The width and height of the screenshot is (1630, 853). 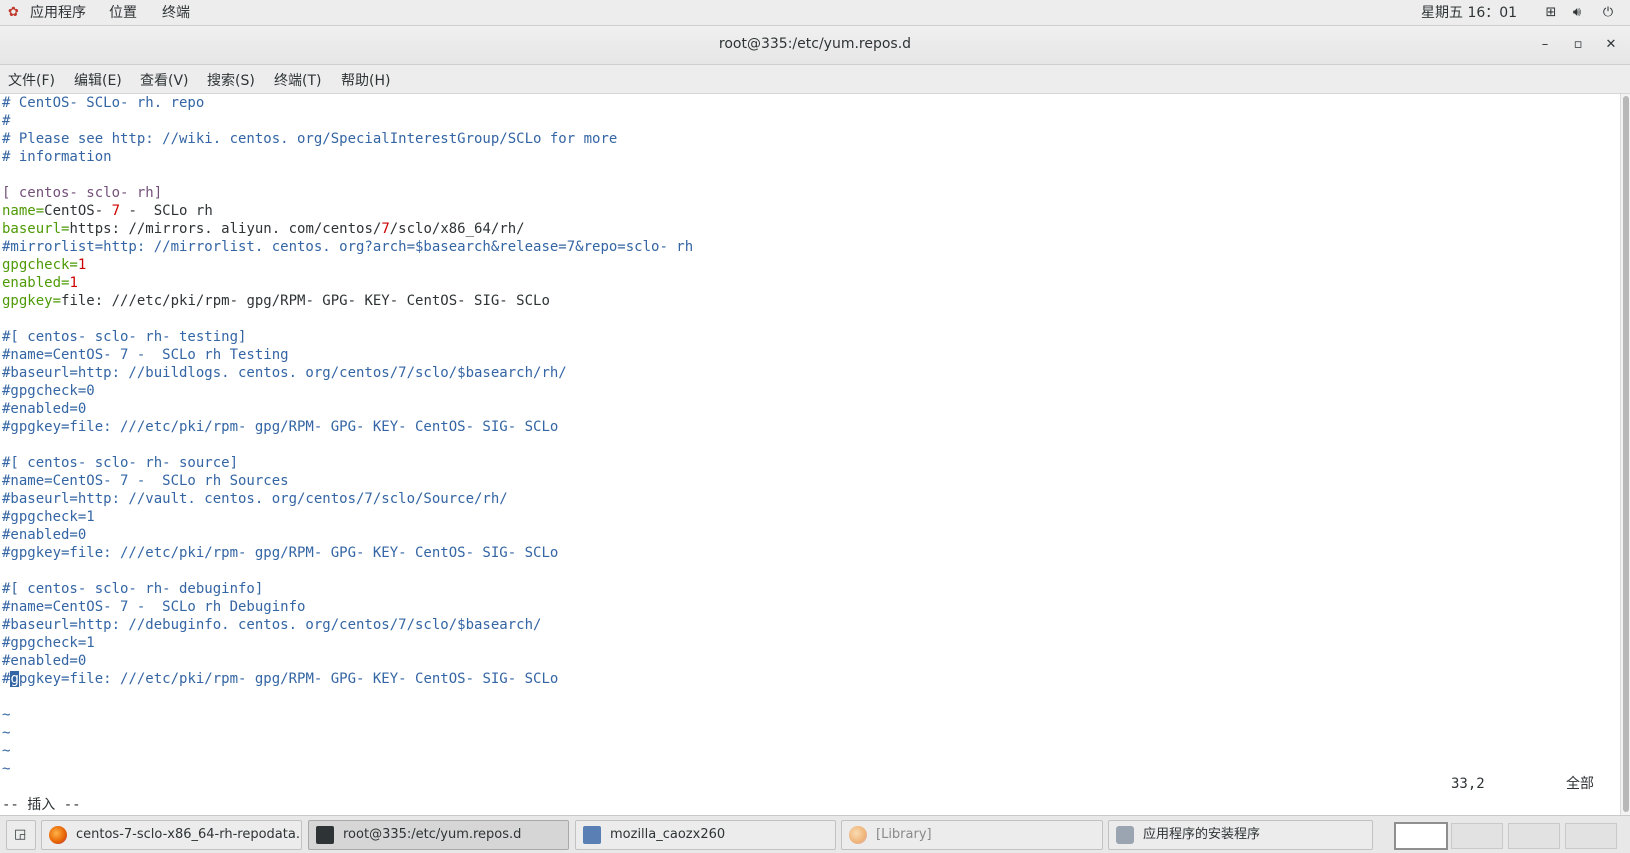 I want to click on editor-text: -- 插入 --, so click(x=41, y=805).